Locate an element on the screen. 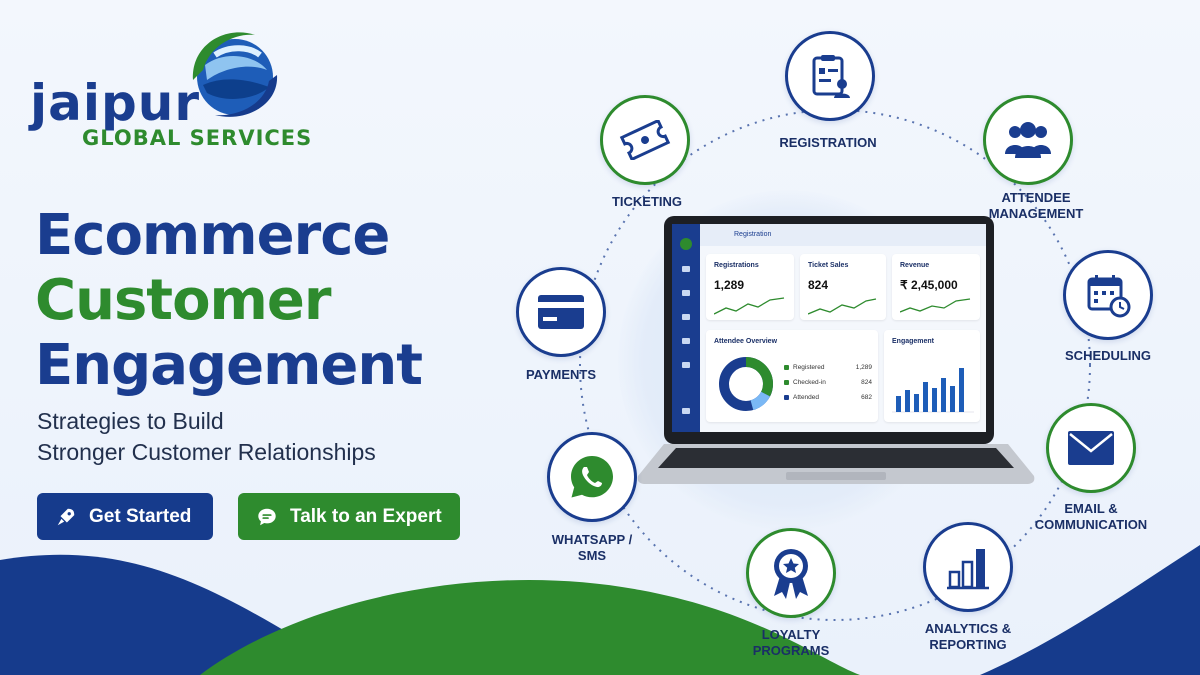 Image resolution: width=1200 pixels, height=675 pixels. hero-title-line1: Ecommerce is located at coordinates (212, 235).